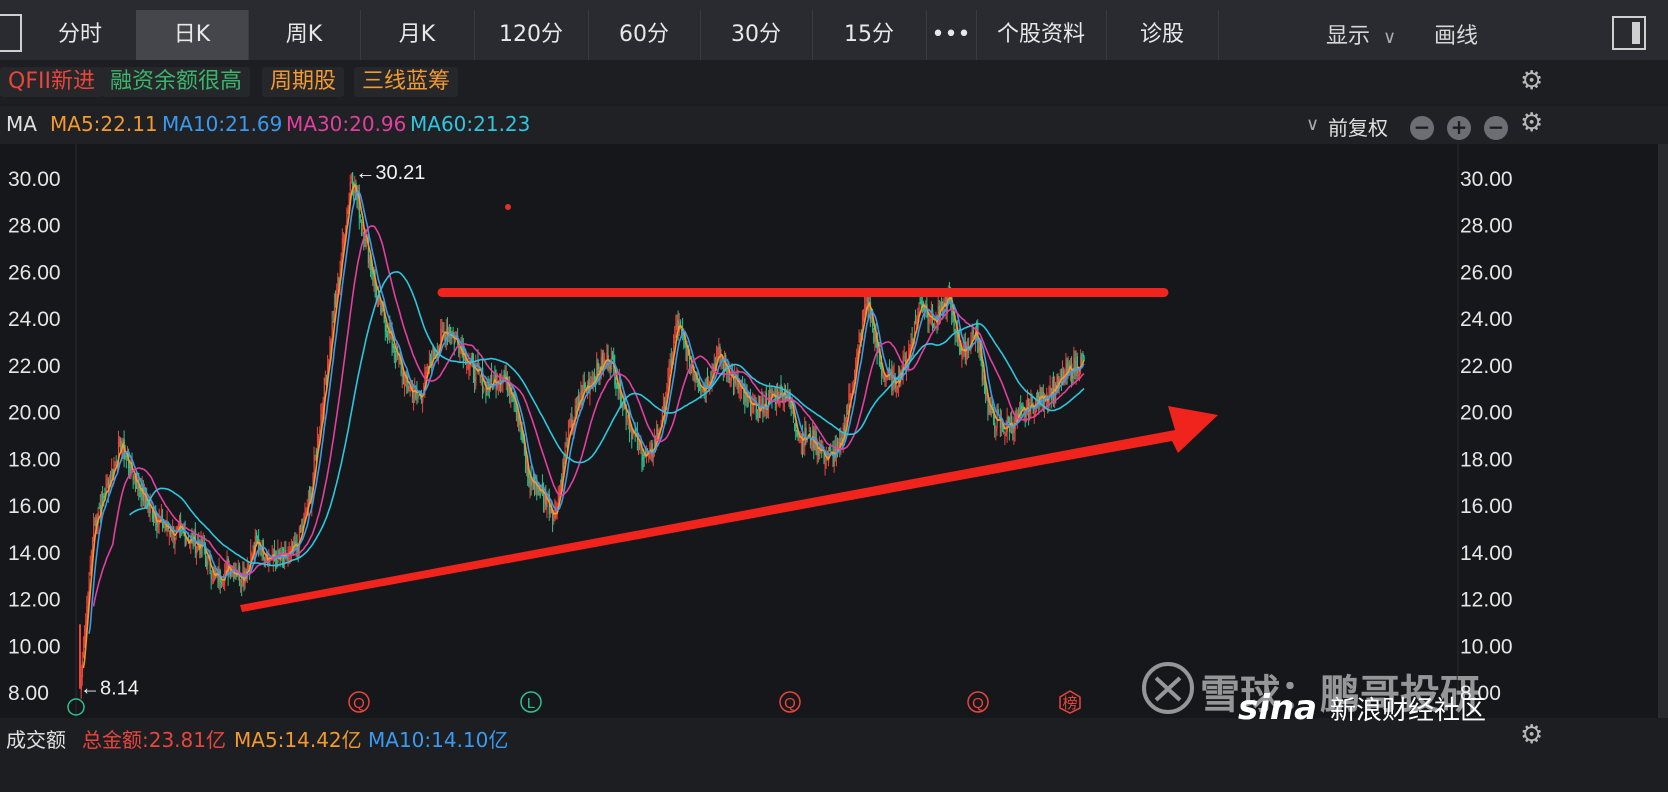  What do you see at coordinates (1041, 35) in the screenshot?
I see `tab-9: 个股资料` at bounding box center [1041, 35].